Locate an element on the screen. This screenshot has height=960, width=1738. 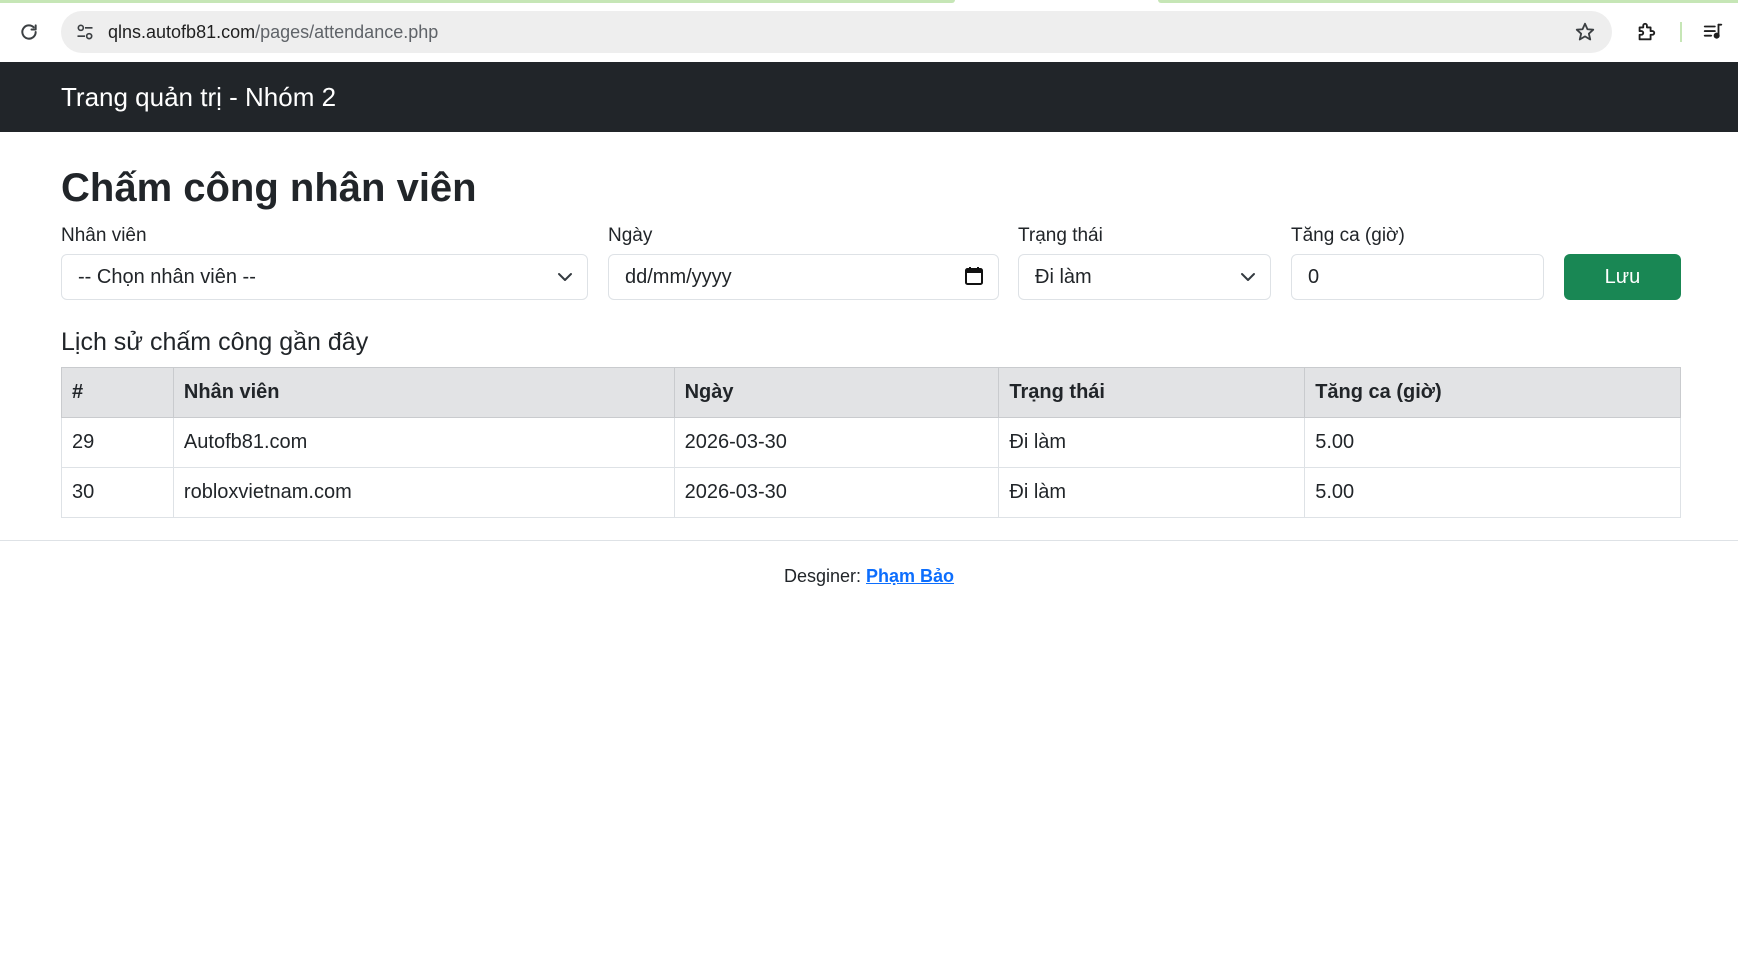
footer: Desginer: Phạm Bảo is located at coordinates (869, 576).